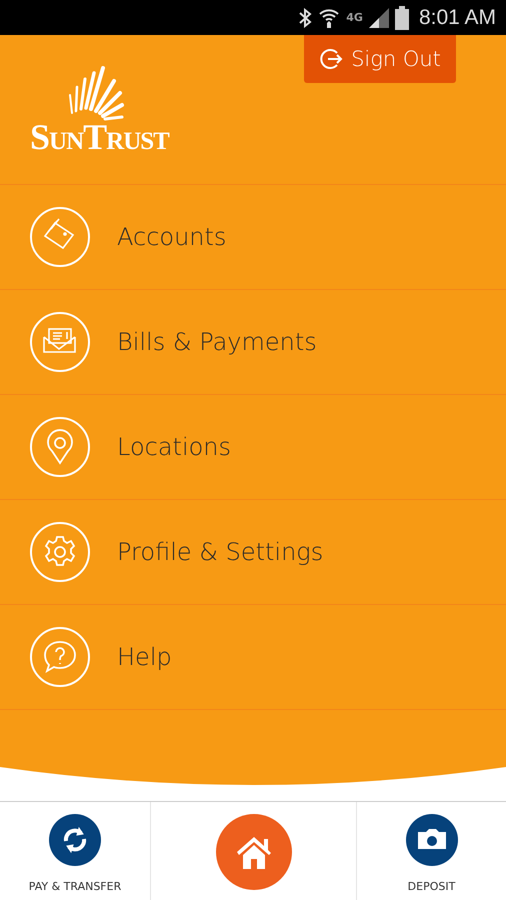  What do you see at coordinates (354, 17) in the screenshot?
I see `network-type-label: 4G` at bounding box center [354, 17].